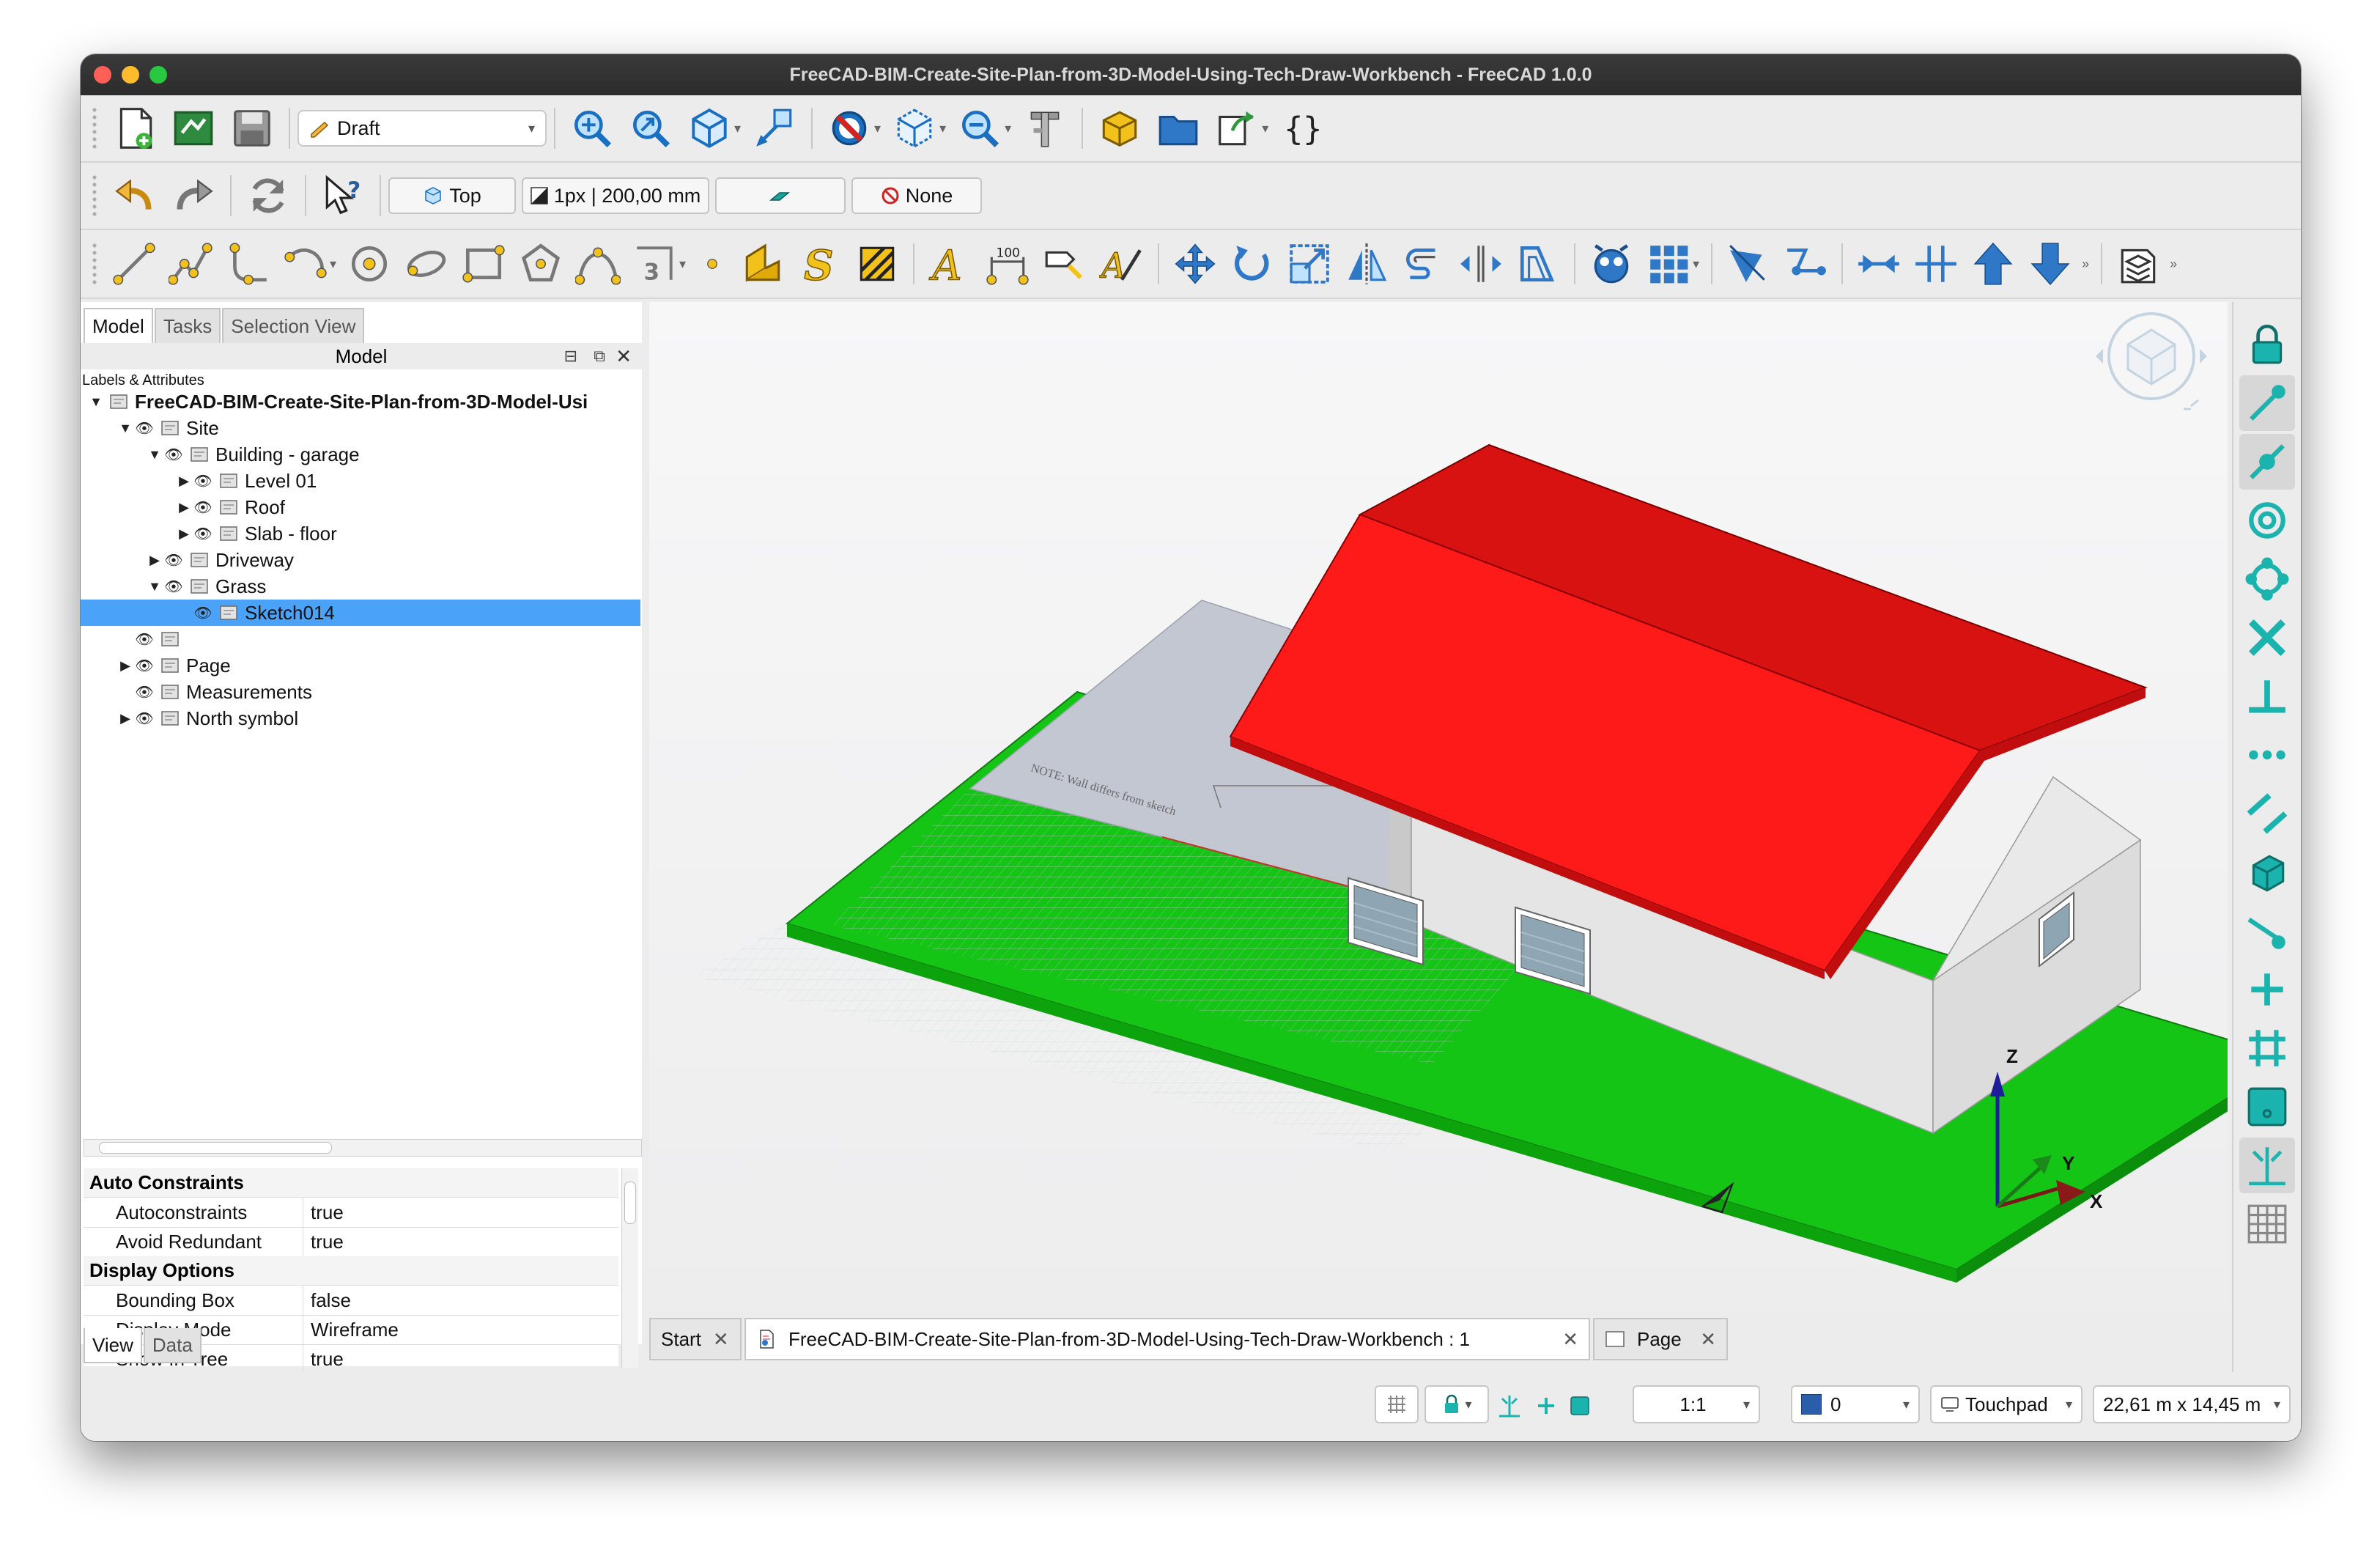  I want to click on new-document-icon, so click(134, 128).